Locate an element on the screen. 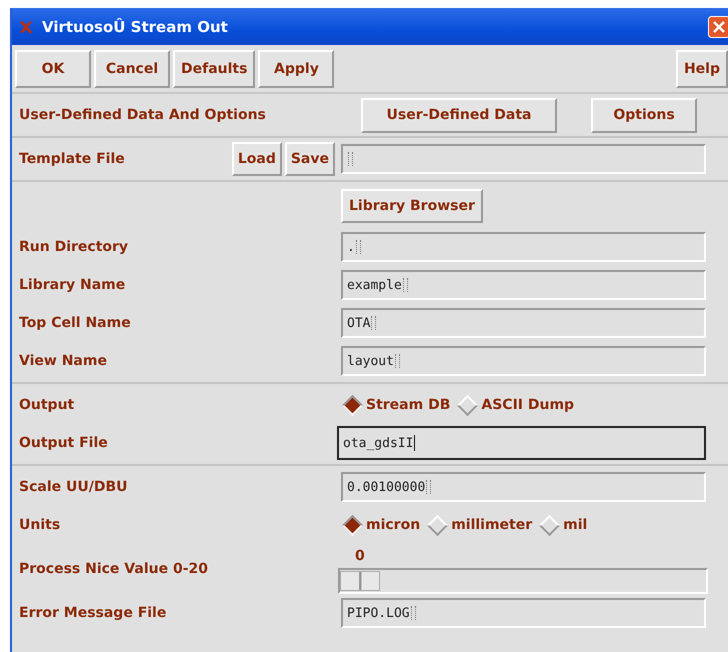 The height and width of the screenshot is (652, 728). slider-value: 0 is located at coordinates (360, 556).